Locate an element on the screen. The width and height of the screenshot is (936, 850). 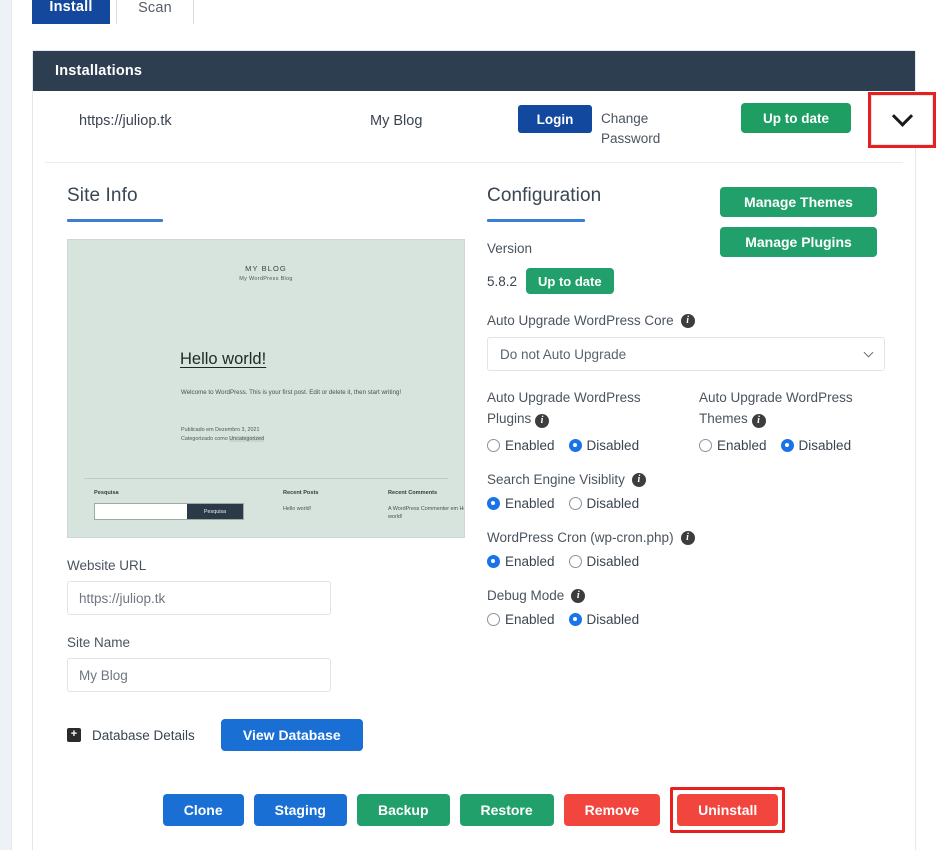
wp-cron-label: WordPress Cron (wp-cron.php) i is located at coordinates (699, 537).